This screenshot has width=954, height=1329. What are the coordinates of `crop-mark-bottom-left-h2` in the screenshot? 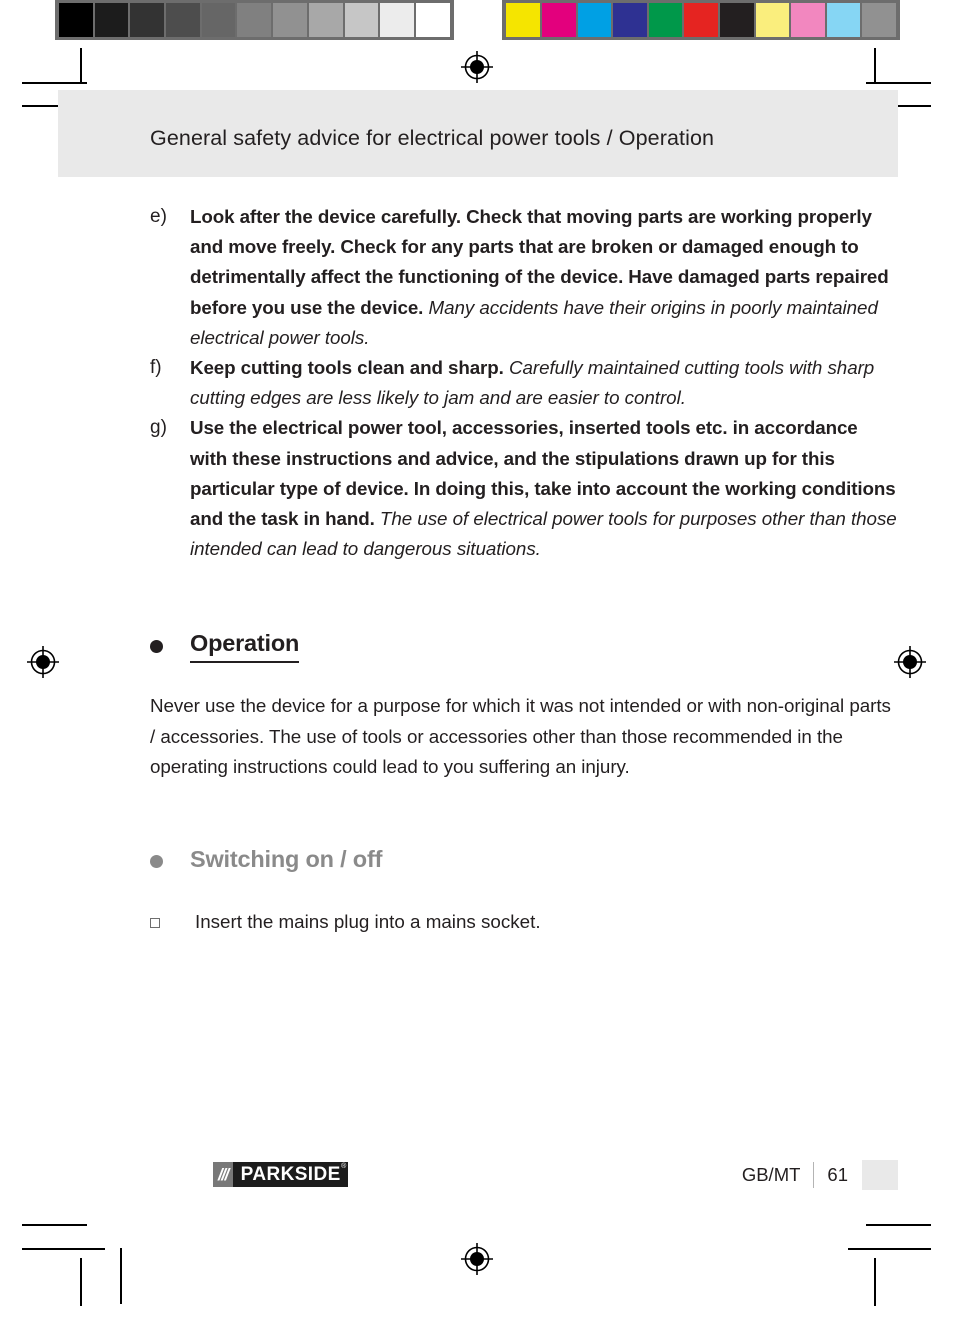 It's located at (63, 1249).